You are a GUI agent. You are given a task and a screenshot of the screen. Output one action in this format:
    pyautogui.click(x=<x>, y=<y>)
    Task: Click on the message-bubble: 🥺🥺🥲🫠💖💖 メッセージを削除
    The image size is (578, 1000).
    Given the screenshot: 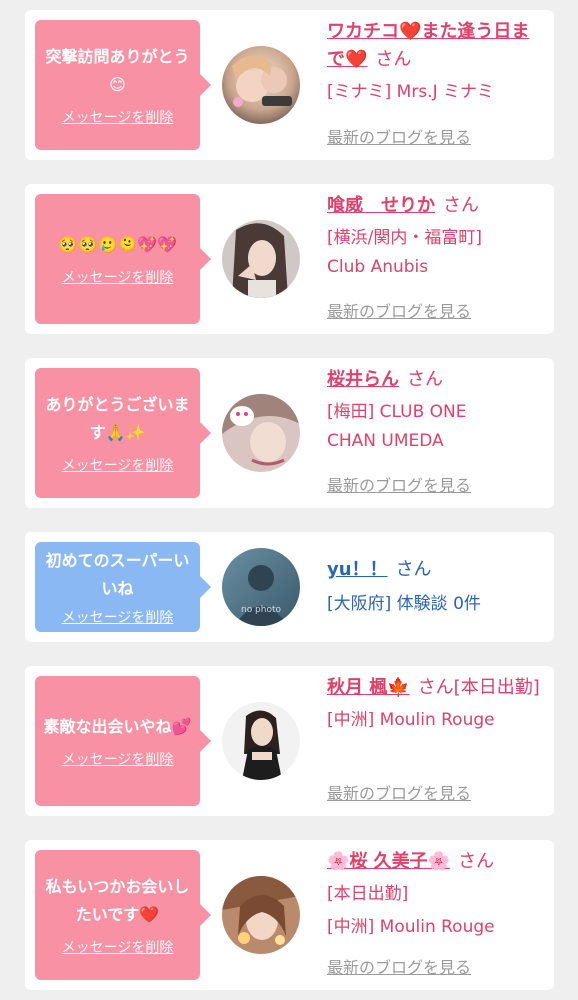 What is the action you would take?
    pyautogui.click(x=123, y=259)
    